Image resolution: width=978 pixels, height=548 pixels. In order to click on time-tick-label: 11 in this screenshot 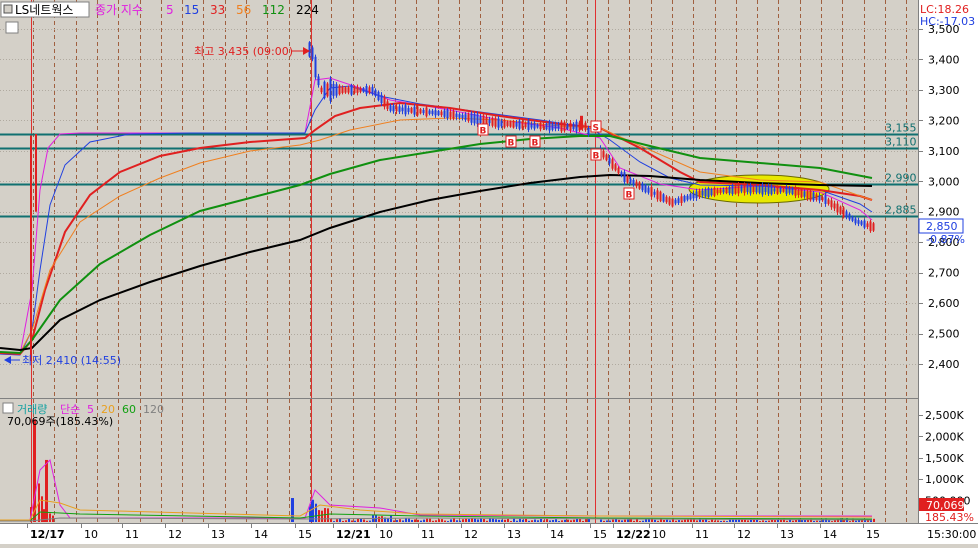, I will do `click(132, 534)`.